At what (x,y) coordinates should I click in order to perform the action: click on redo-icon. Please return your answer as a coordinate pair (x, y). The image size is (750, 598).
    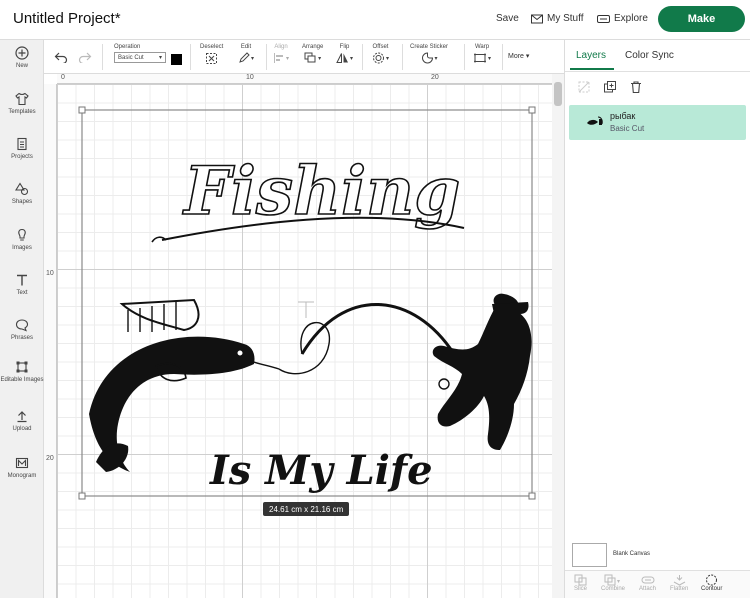
    Looking at the image, I should click on (85, 57).